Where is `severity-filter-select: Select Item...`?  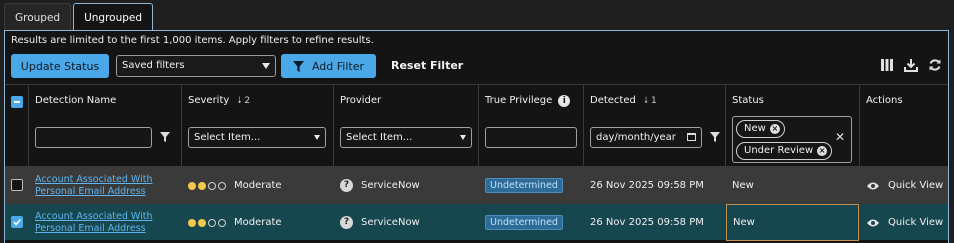
severity-filter-select: Select Item... is located at coordinates (257, 137).